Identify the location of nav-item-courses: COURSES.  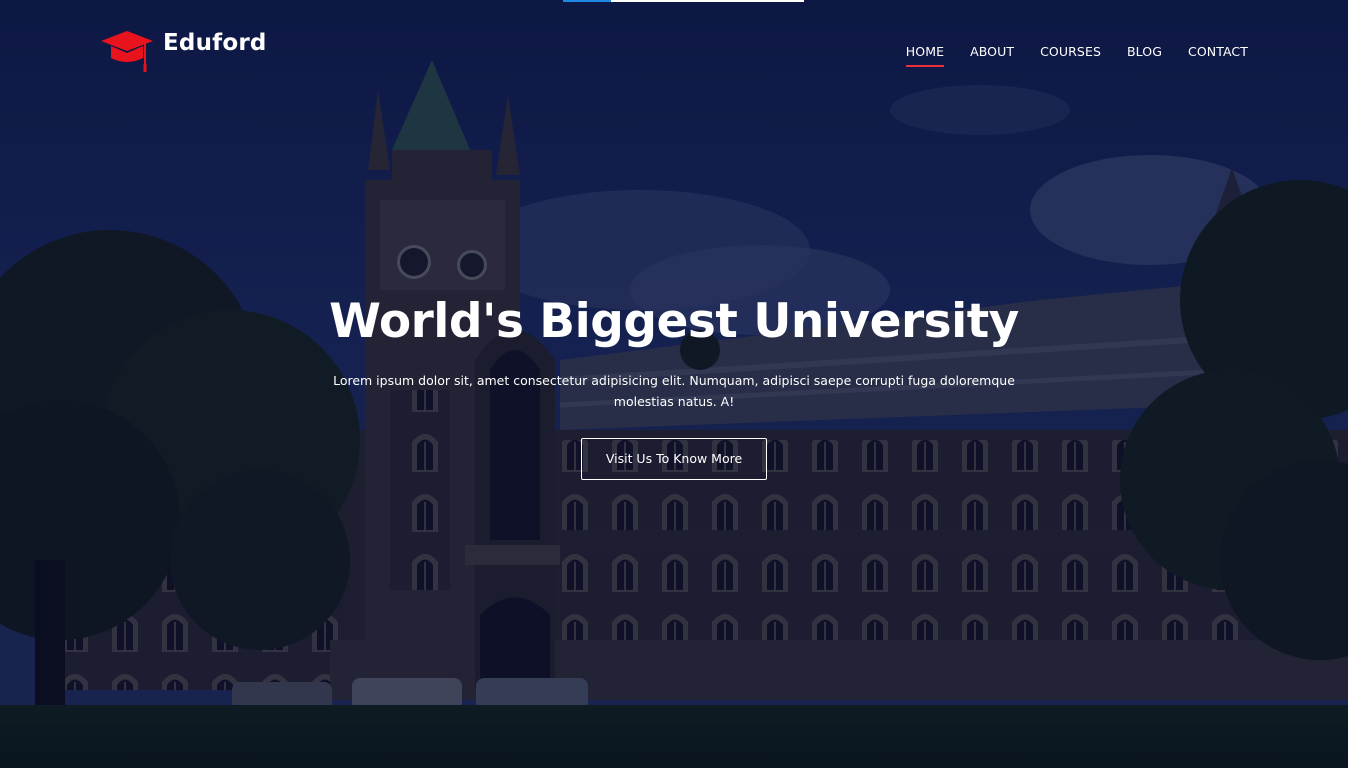
(1070, 55).